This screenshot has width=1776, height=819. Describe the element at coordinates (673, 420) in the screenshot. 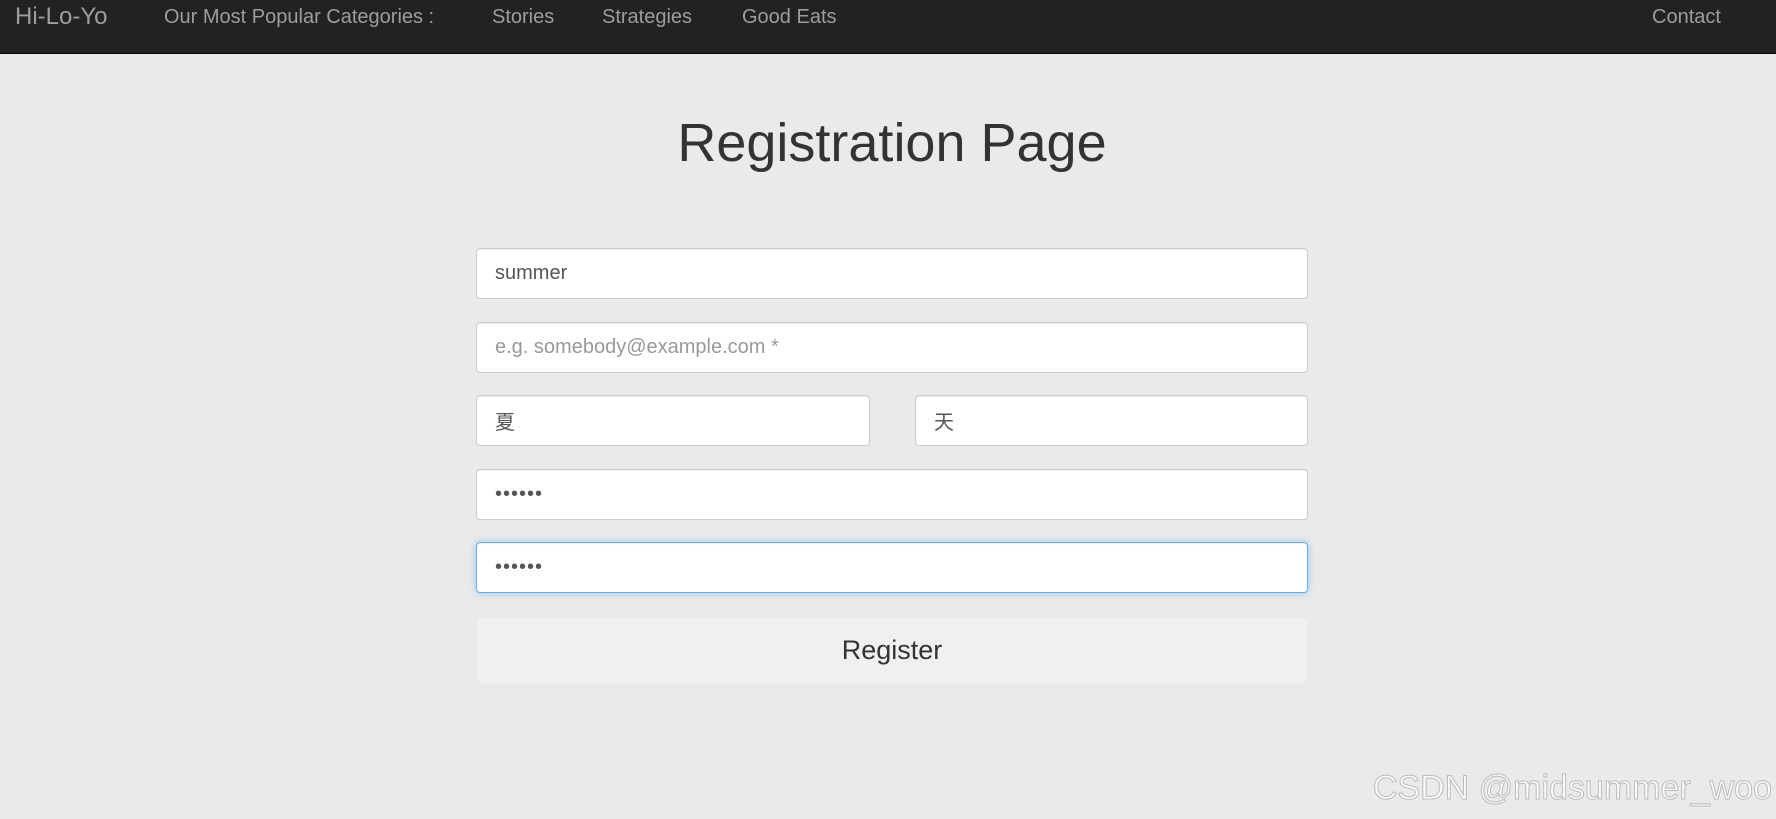

I see `first-name-input` at that location.